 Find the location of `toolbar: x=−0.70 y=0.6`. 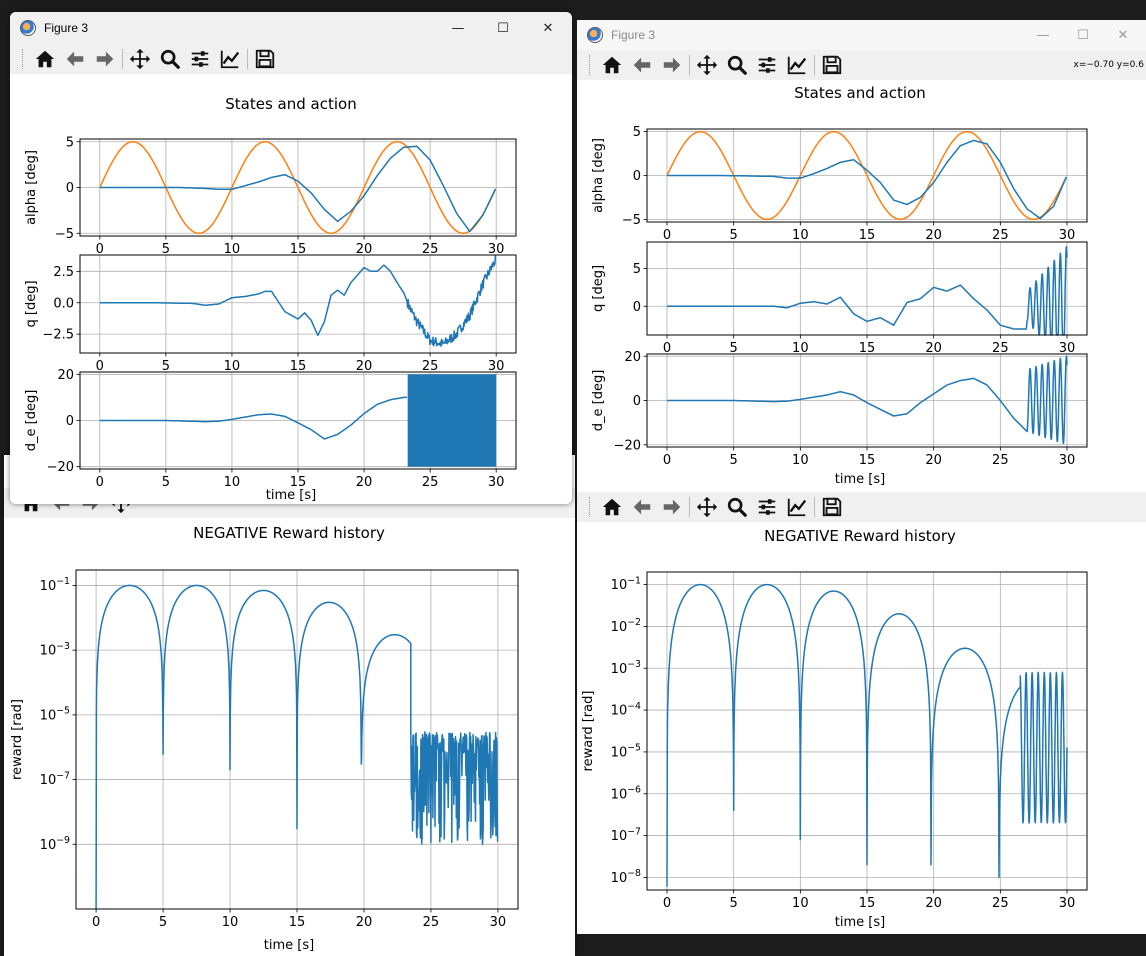

toolbar: x=−0.70 y=0.6 is located at coordinates (861, 65).